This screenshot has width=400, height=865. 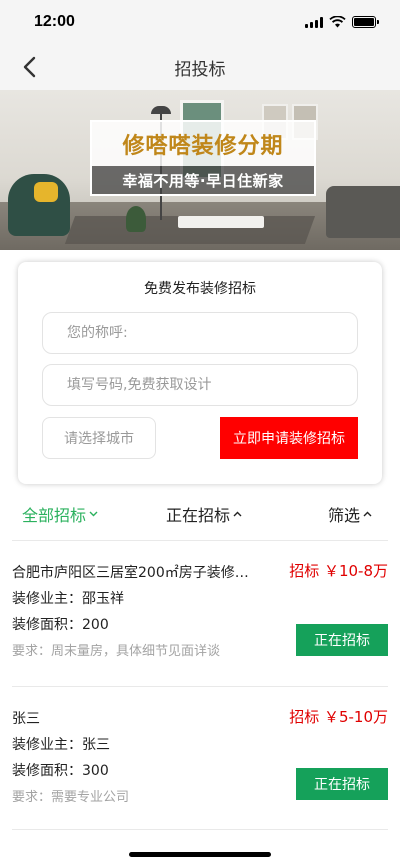 I want to click on nav-bar: 招投标, so click(x=200, y=67).